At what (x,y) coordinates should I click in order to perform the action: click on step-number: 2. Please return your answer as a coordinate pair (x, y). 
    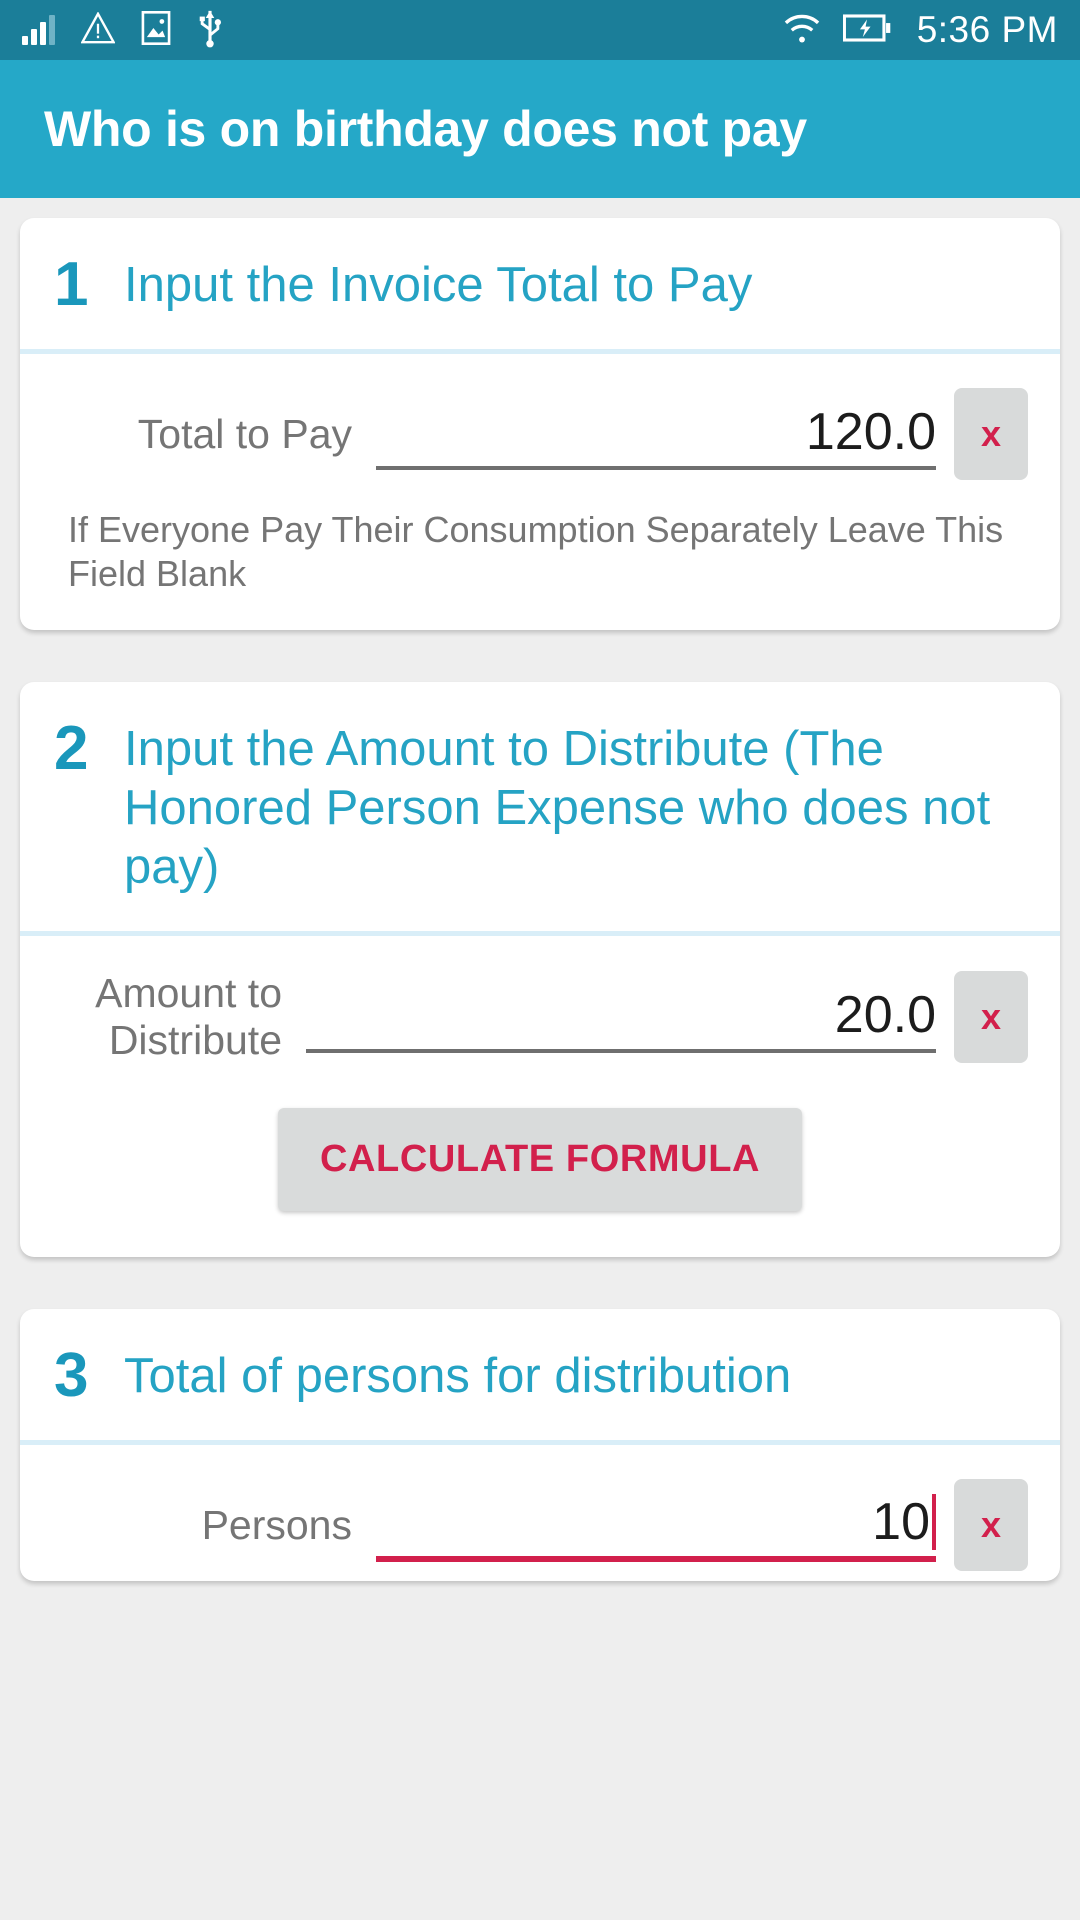
    Looking at the image, I should click on (71, 748).